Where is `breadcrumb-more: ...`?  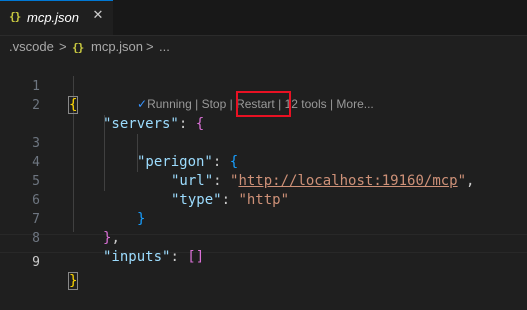 breadcrumb-more: ... is located at coordinates (164, 46).